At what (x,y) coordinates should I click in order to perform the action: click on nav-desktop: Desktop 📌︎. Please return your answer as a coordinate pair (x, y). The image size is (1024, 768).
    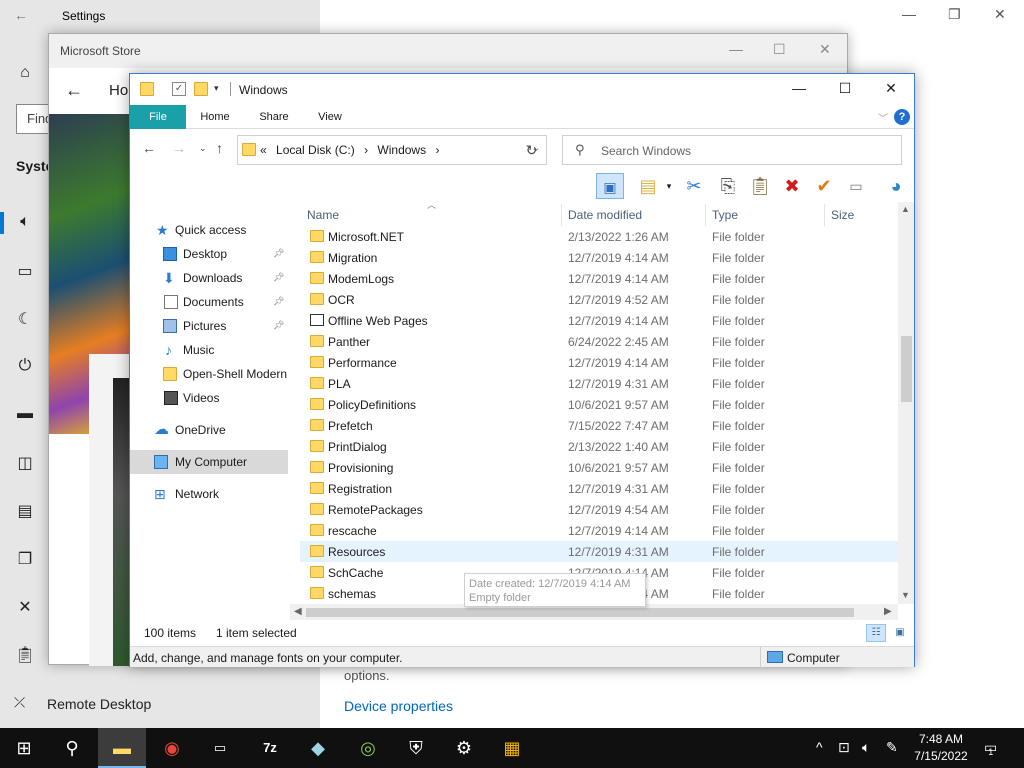
    Looking at the image, I should click on (209, 254).